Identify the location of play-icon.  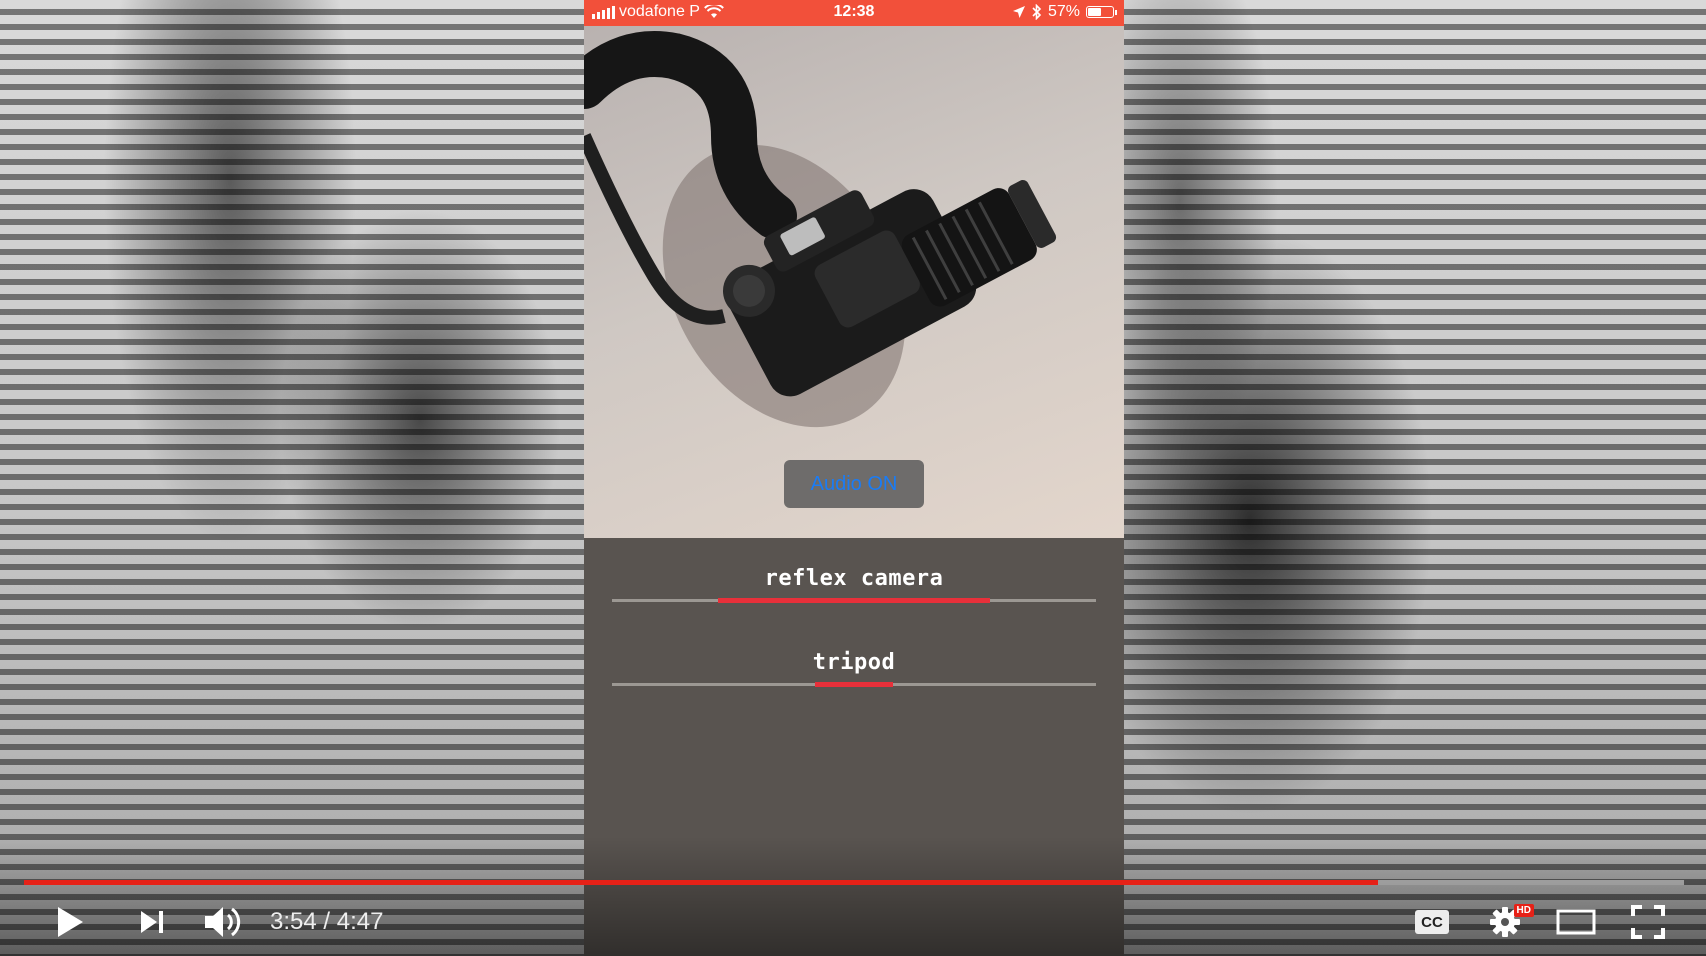
(70, 922).